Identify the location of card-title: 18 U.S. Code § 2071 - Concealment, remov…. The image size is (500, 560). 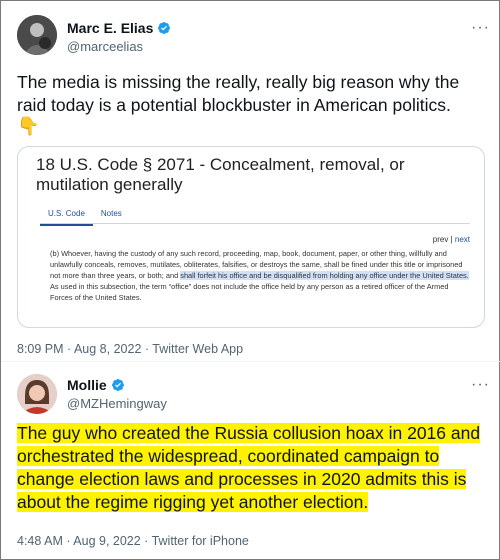
(220, 174).